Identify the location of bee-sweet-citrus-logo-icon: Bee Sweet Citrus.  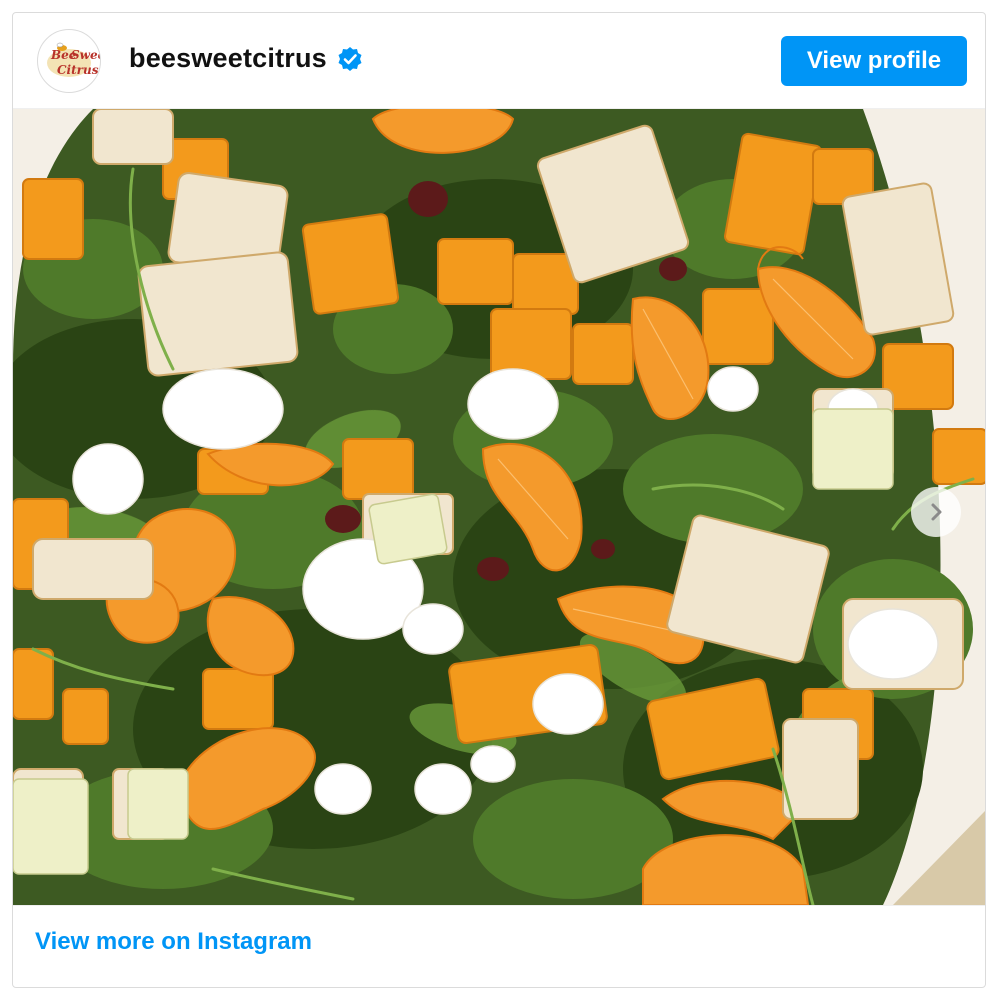
(69, 61).